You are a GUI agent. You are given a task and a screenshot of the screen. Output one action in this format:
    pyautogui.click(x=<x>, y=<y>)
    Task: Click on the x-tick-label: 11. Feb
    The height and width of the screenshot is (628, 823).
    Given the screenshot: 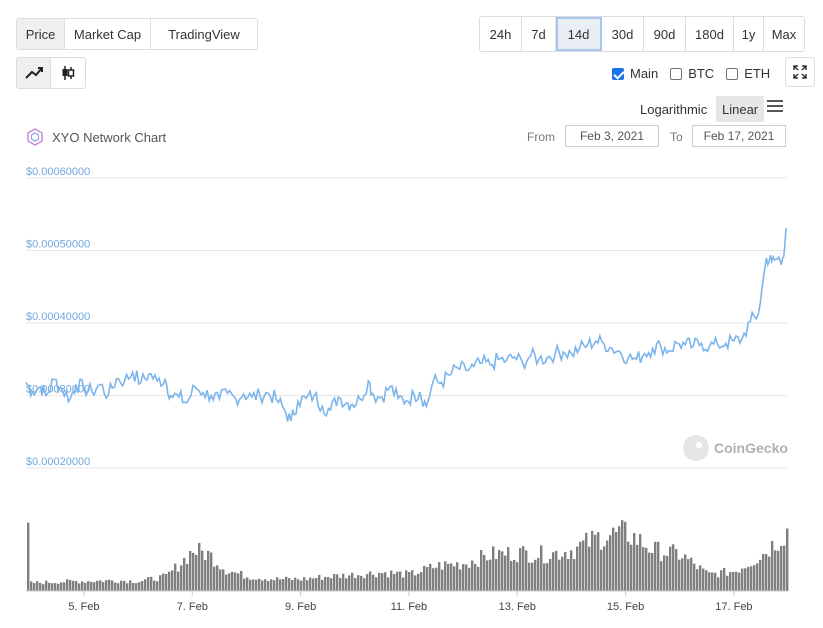 What is the action you would take?
    pyautogui.click(x=409, y=607)
    